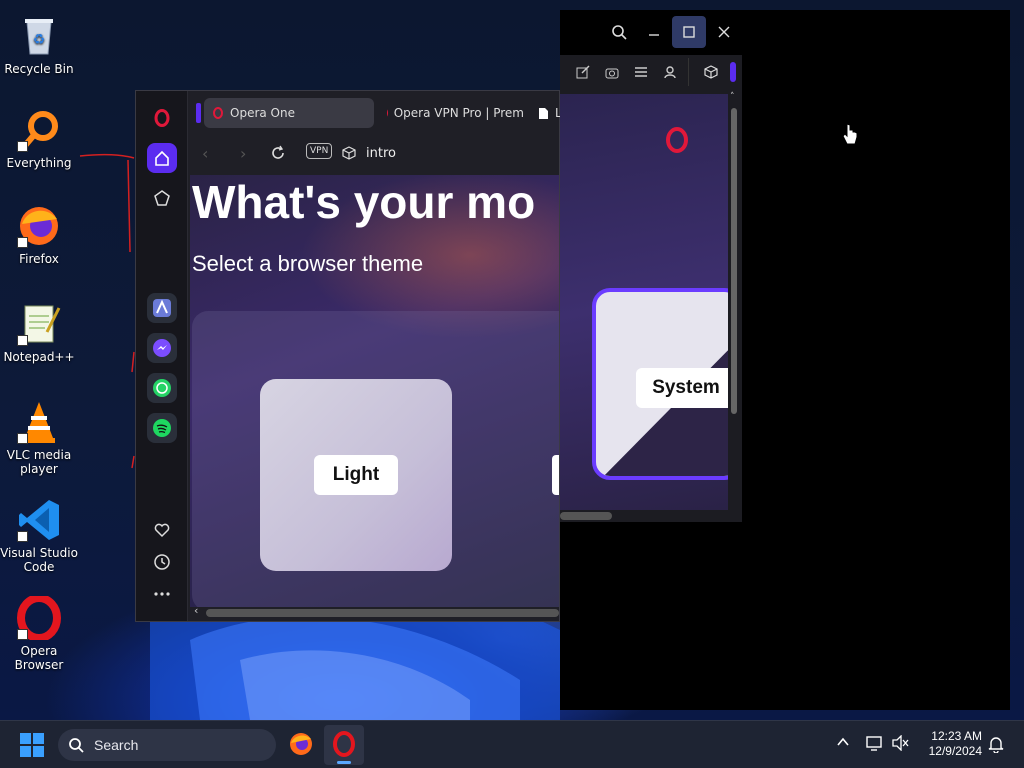 This screenshot has height=768, width=1024. What do you see at coordinates (381, 153) in the screenshot?
I see `url-text: intro` at bounding box center [381, 153].